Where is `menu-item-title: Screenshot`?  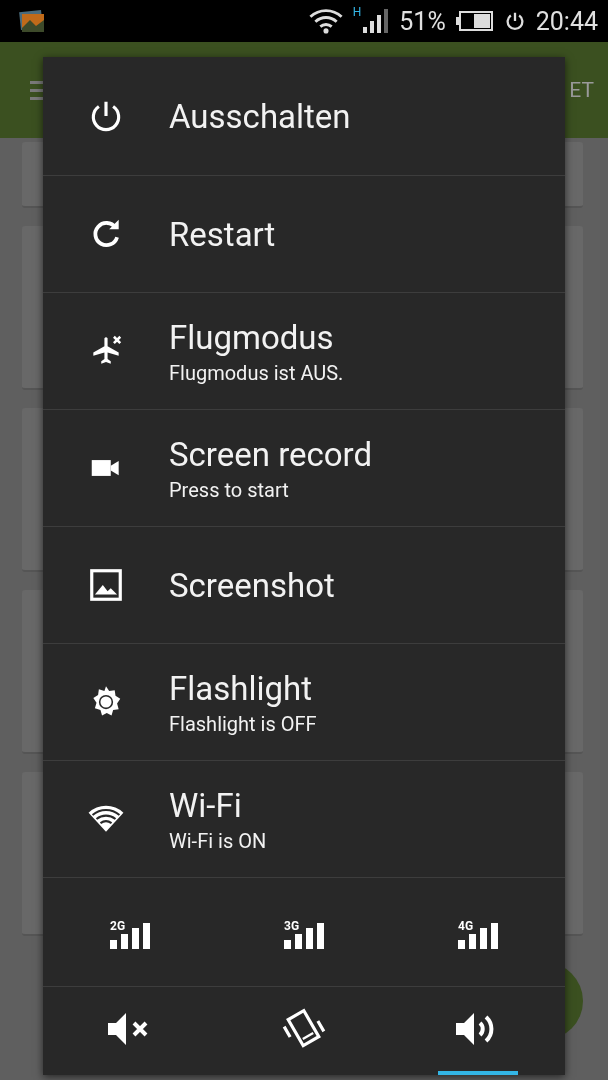
menu-item-title: Screenshot is located at coordinates (252, 585).